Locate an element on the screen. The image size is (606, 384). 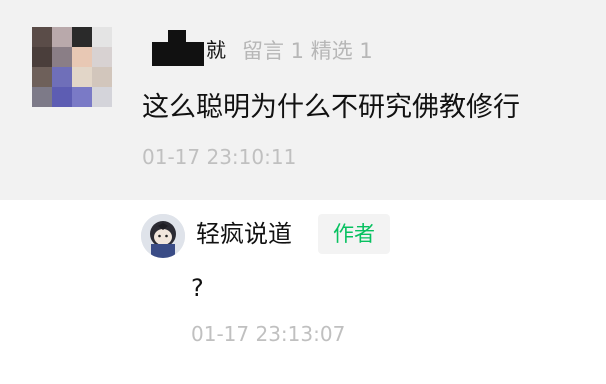
reply-author-name: 轻疯说道 is located at coordinates (244, 234).